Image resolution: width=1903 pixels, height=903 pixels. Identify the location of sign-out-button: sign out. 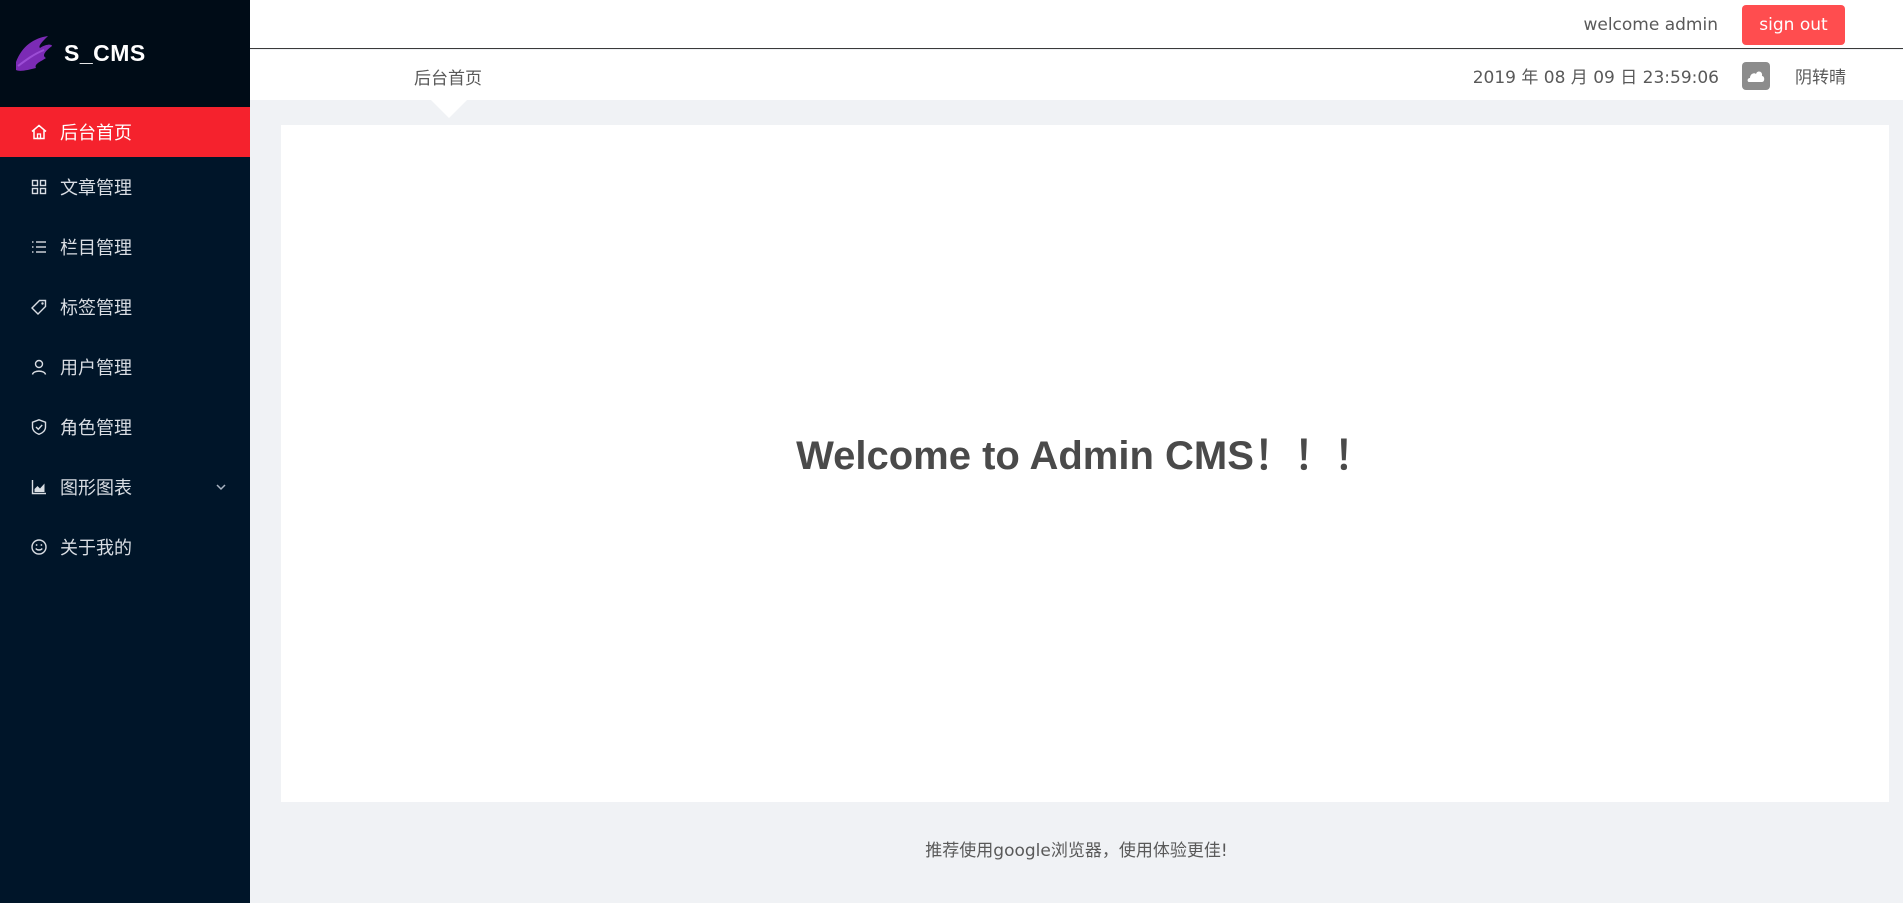
(1793, 25).